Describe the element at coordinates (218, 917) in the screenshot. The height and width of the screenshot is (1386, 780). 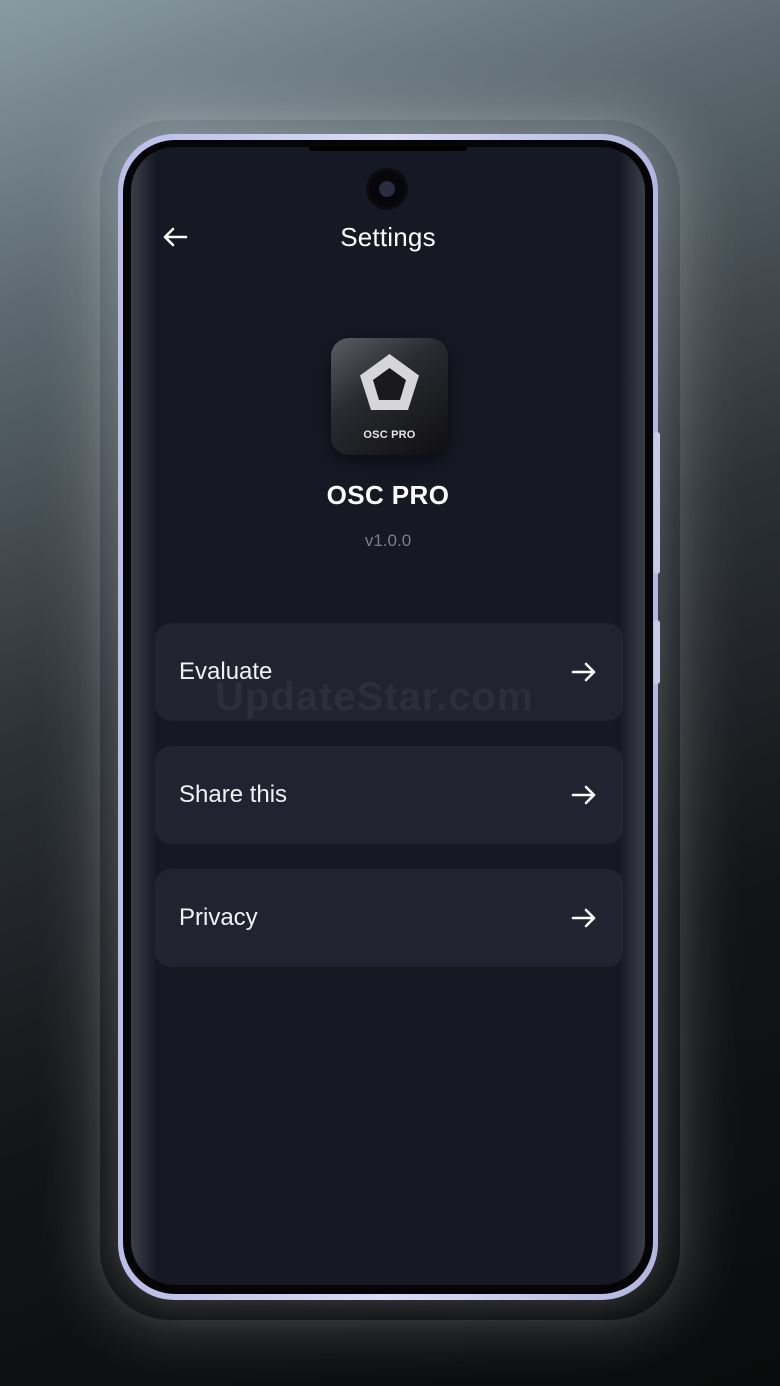
I see `menu-item-label: Privacy` at that location.